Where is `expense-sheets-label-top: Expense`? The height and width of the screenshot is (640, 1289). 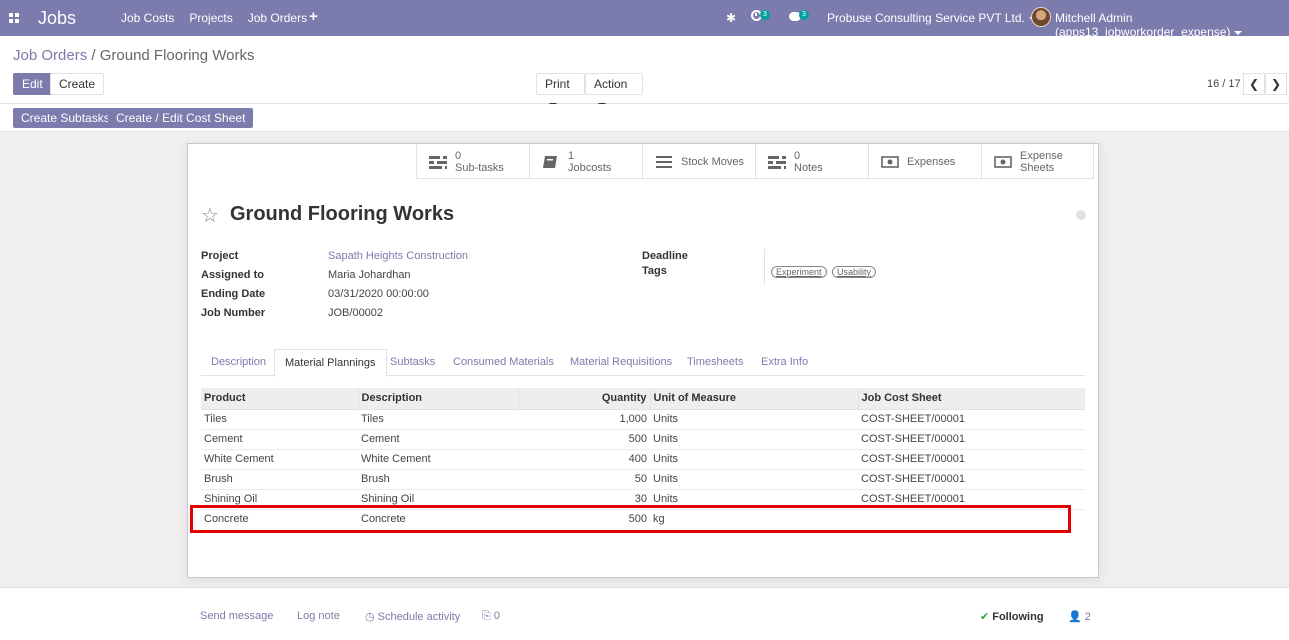
expense-sheets-label-top: Expense is located at coordinates (1041, 155).